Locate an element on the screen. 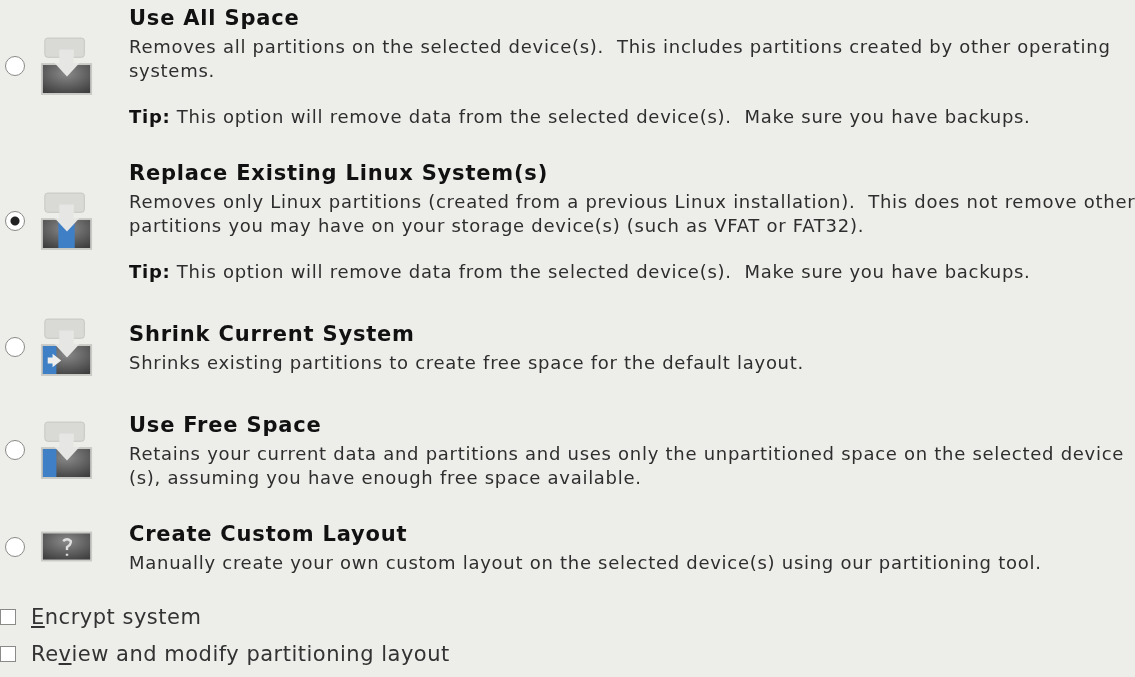 The height and width of the screenshot is (677, 1135). option-description: Removes only Linux partitions (created from a previous Linux installation). This does not remove other partitions you may have on your storage device(s) (such as VFAT or FAT32). is located at coordinates (632, 214).